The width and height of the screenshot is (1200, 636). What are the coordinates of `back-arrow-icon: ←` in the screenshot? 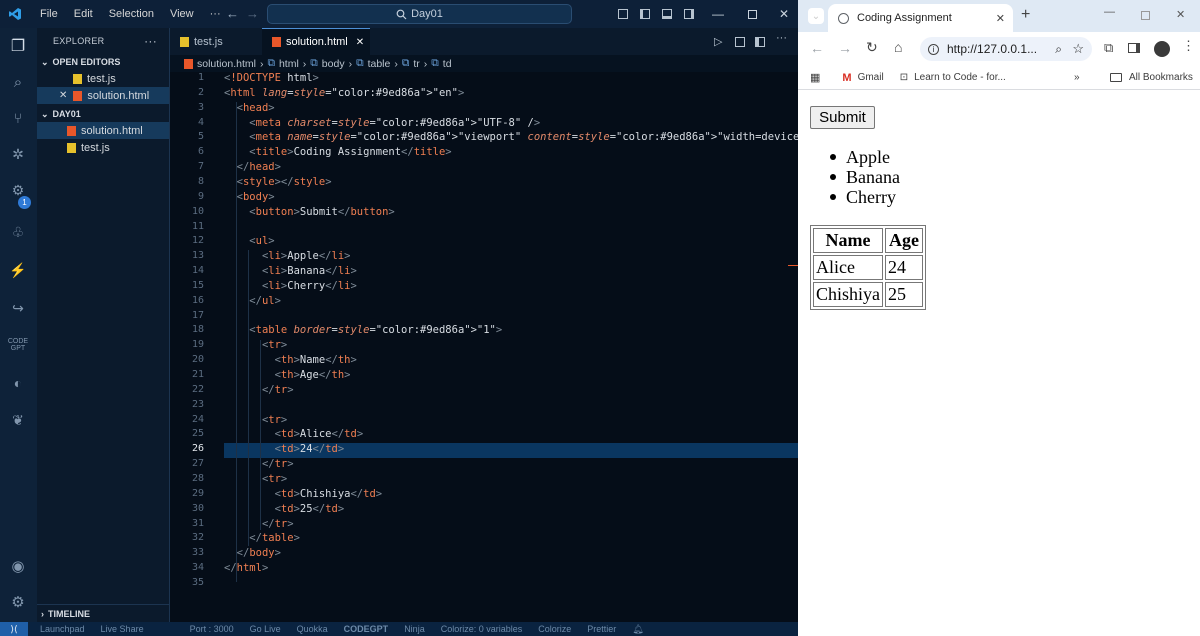 It's located at (232, 13).